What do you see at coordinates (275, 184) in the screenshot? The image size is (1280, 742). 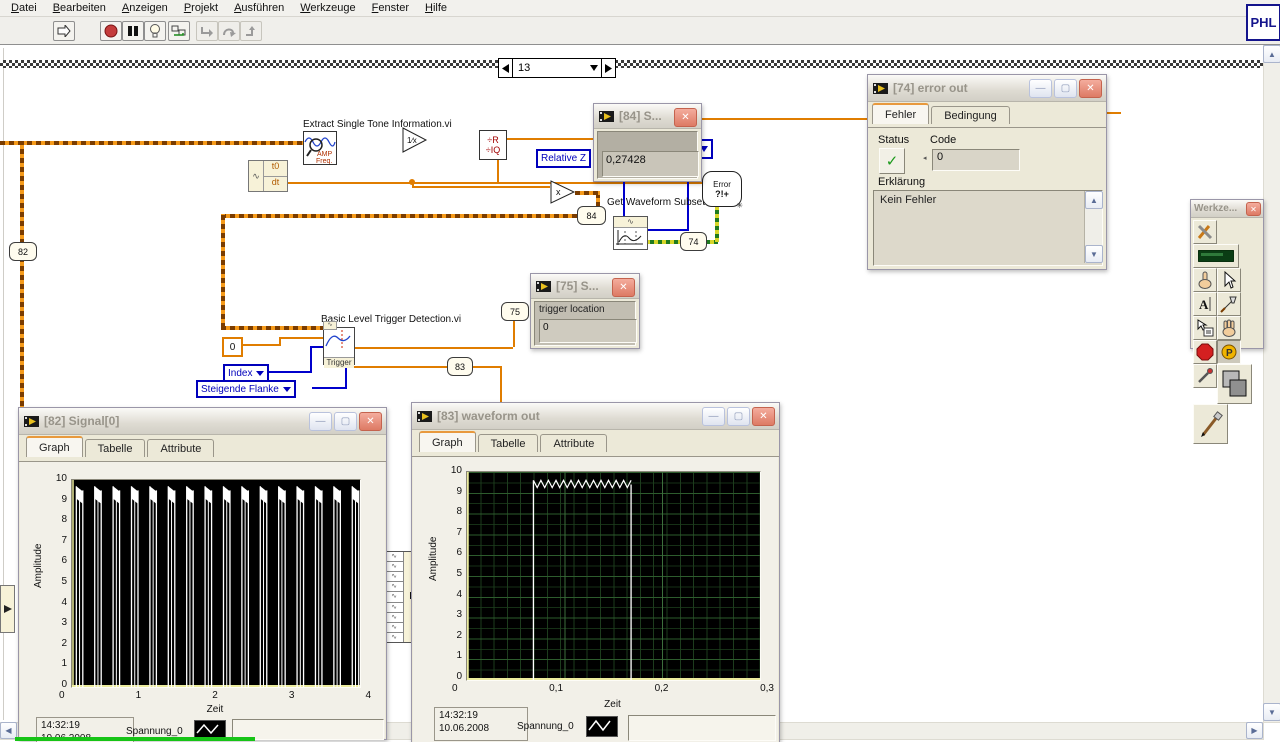 I see `dt-terminal: dt` at bounding box center [275, 184].